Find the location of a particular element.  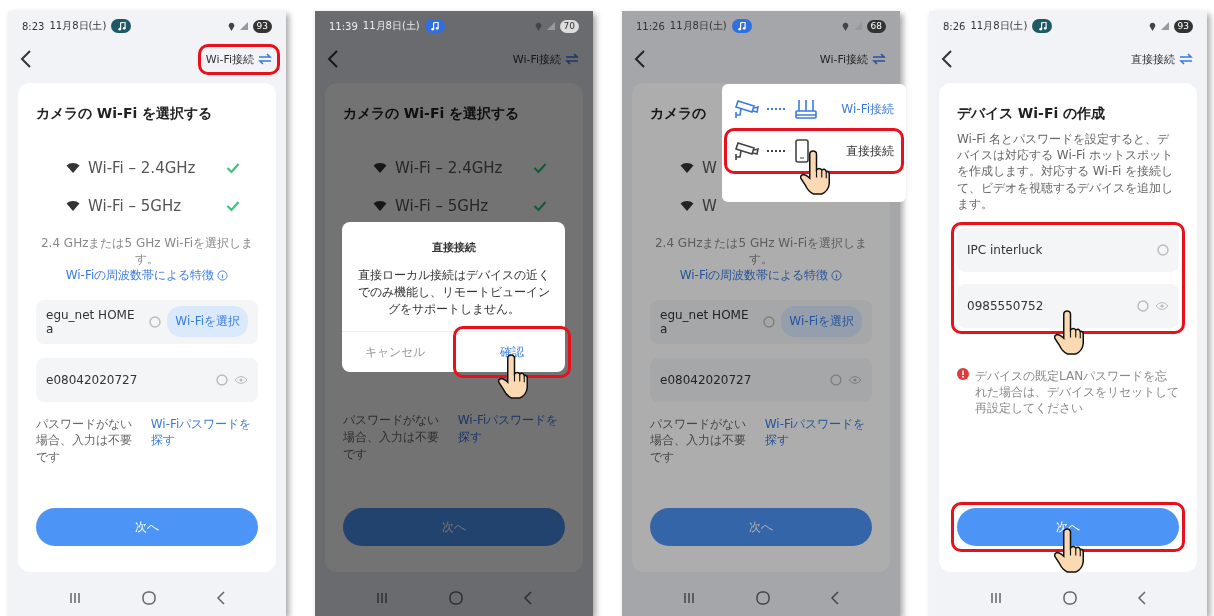

cancel-button: キャンセル is located at coordinates (395, 352).